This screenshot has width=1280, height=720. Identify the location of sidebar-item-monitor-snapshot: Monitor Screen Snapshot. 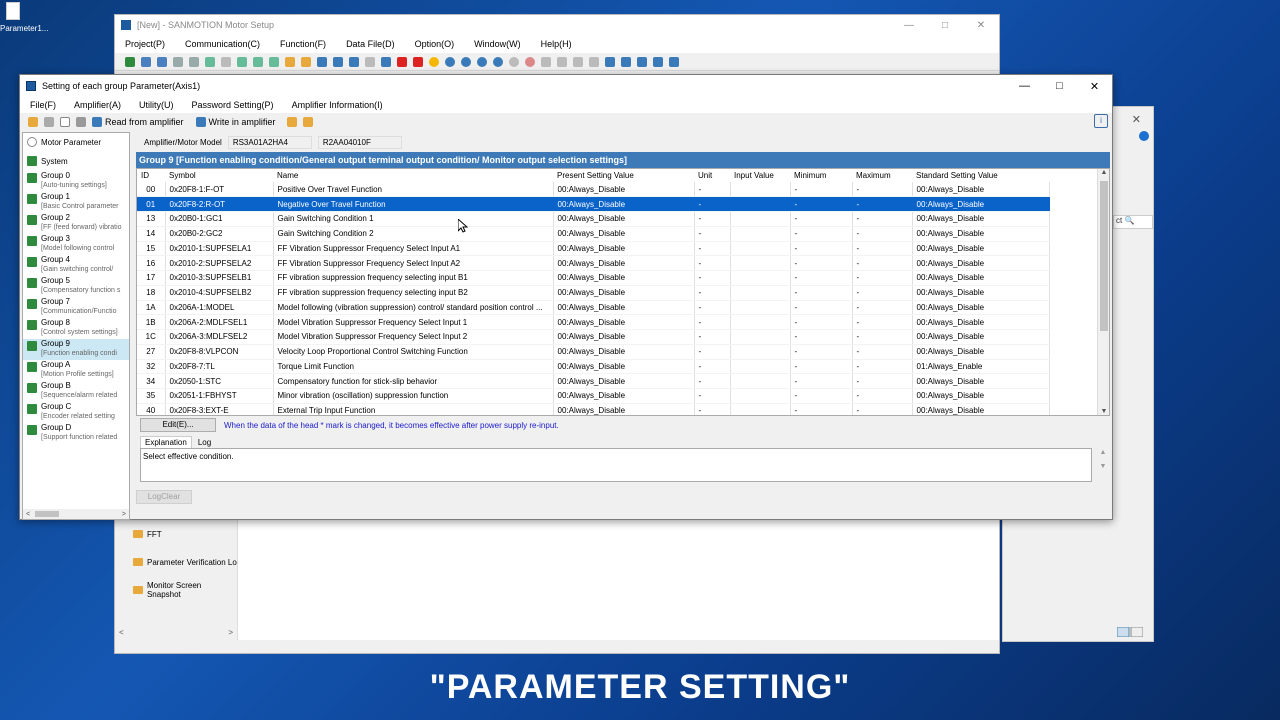
(176, 590).